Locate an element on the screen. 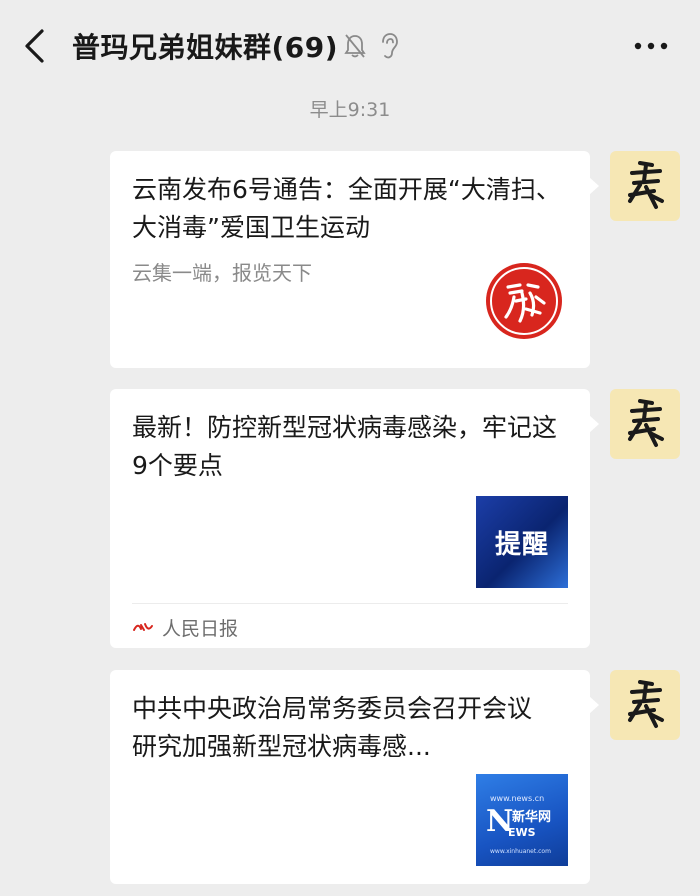 The width and height of the screenshot is (700, 896). chat-title: 普玛兄弟姐妹群(69) is located at coordinates (205, 47).